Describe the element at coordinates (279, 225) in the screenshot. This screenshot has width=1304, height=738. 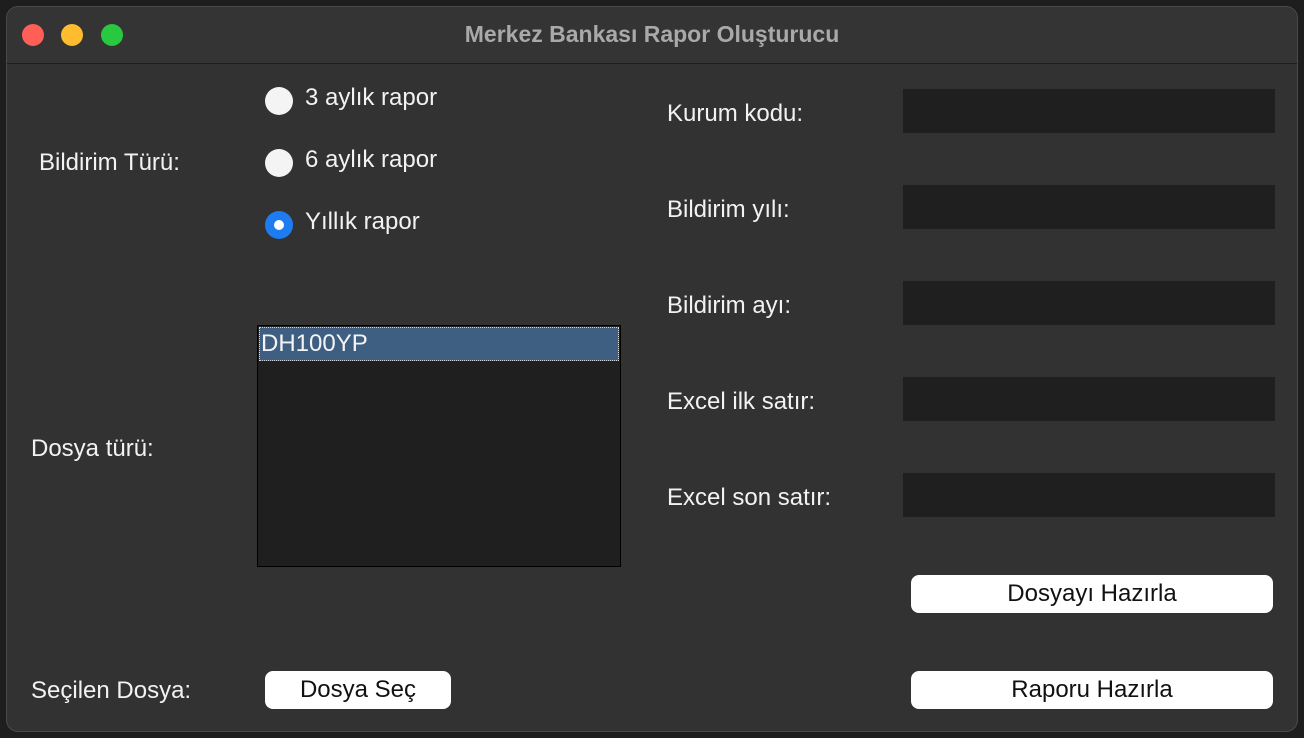
I see `radio-button-selected` at that location.